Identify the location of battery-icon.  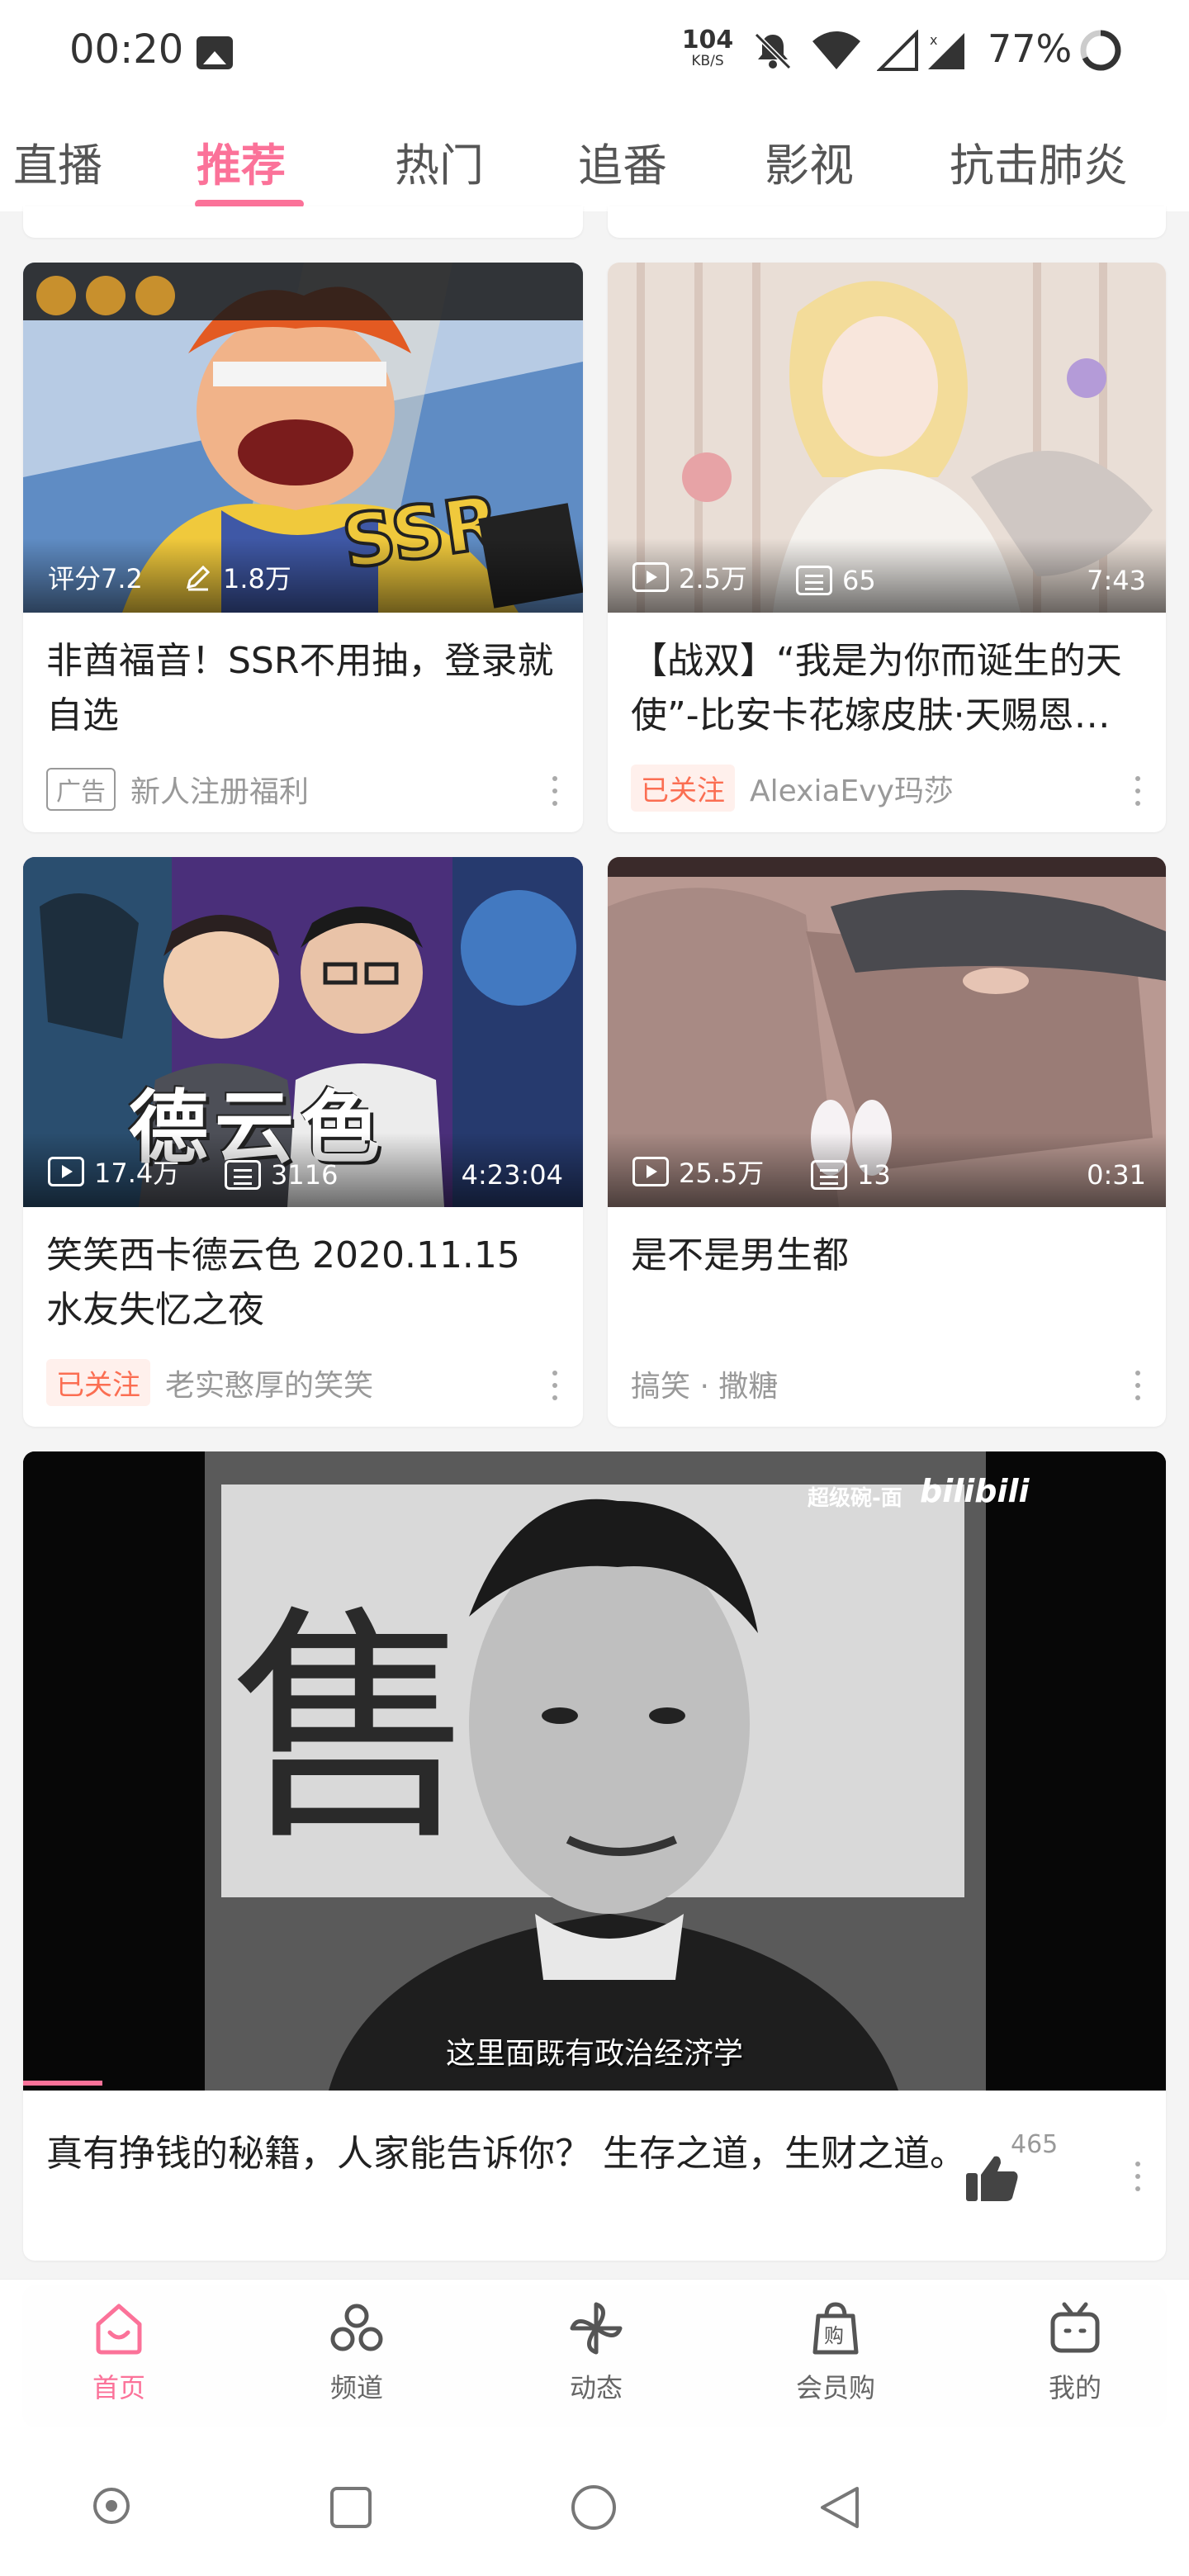
(1100, 52).